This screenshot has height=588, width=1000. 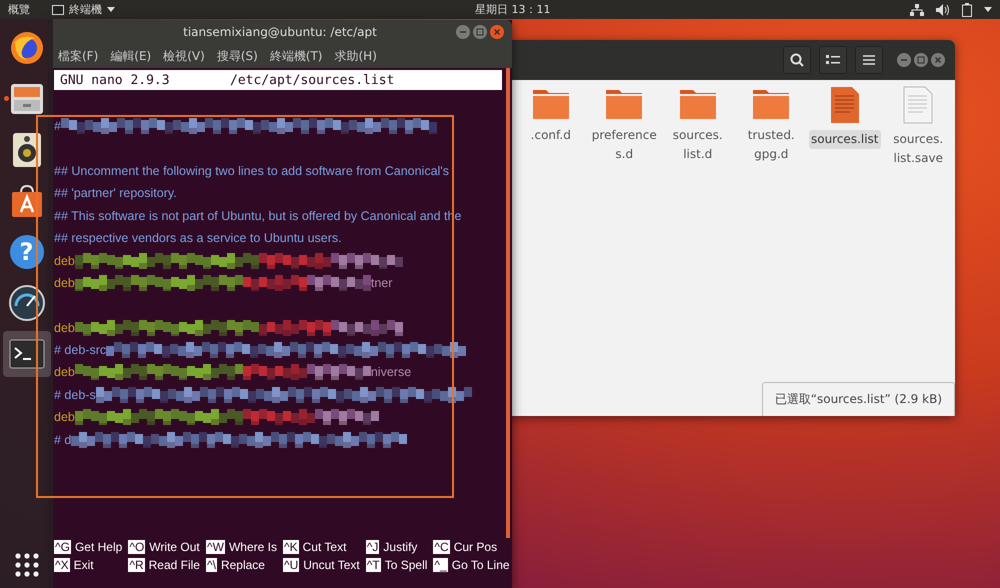 I want to click on firefox-icon, so click(x=26, y=48).